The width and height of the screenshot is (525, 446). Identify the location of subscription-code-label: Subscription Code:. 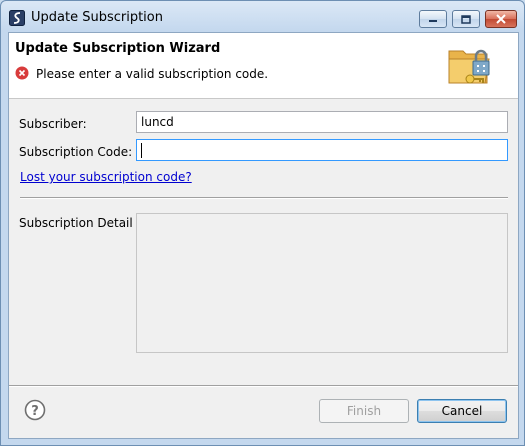
(76, 152).